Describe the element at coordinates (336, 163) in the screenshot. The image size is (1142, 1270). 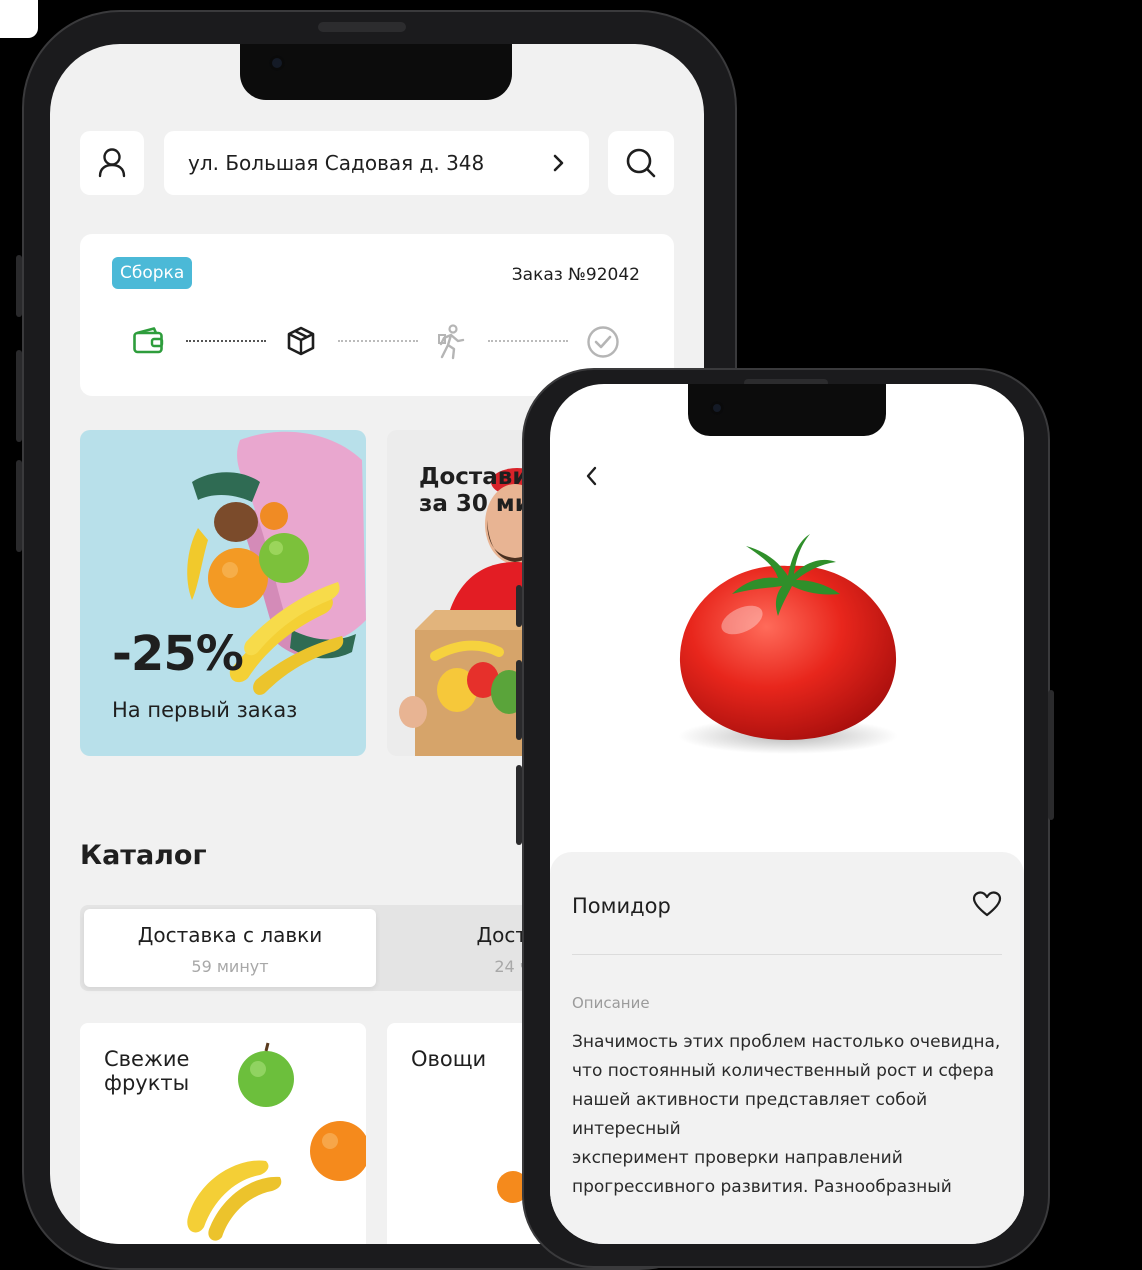
I see `address-text: ул. Большая Садовая д. 348` at that location.